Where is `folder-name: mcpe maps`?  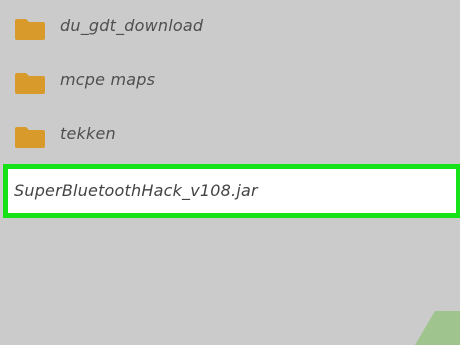
folder-name: mcpe maps is located at coordinates (108, 79).